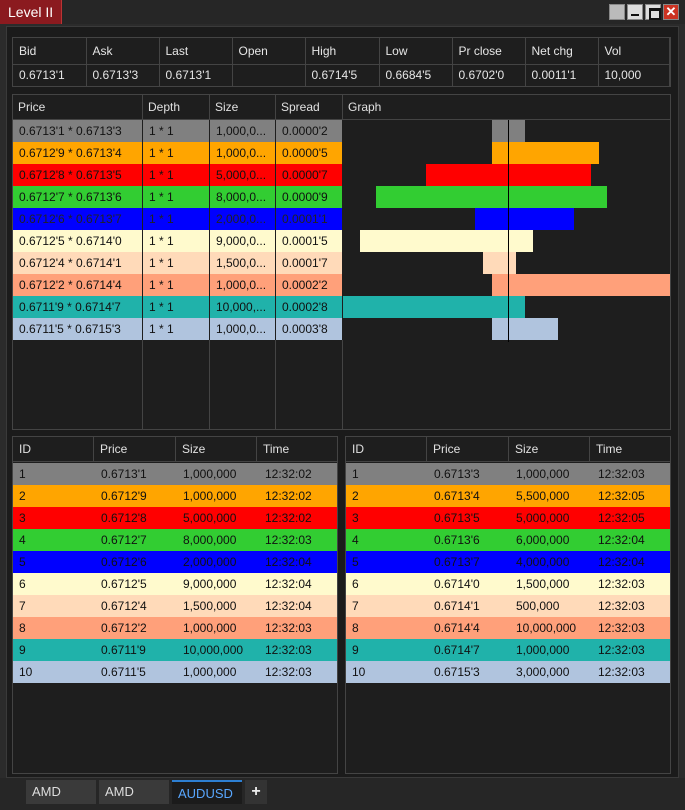 Image resolution: width=685 pixels, height=810 pixels. I want to click on order-row: 9 0.6714'7 1,000,000 12:32:03, so click(508, 650).